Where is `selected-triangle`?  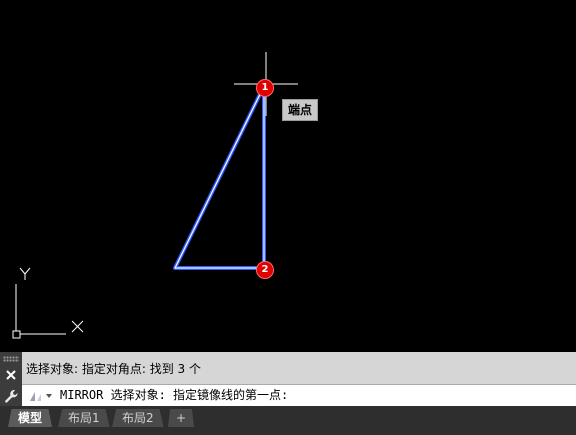 selected-triangle is located at coordinates (219, 177).